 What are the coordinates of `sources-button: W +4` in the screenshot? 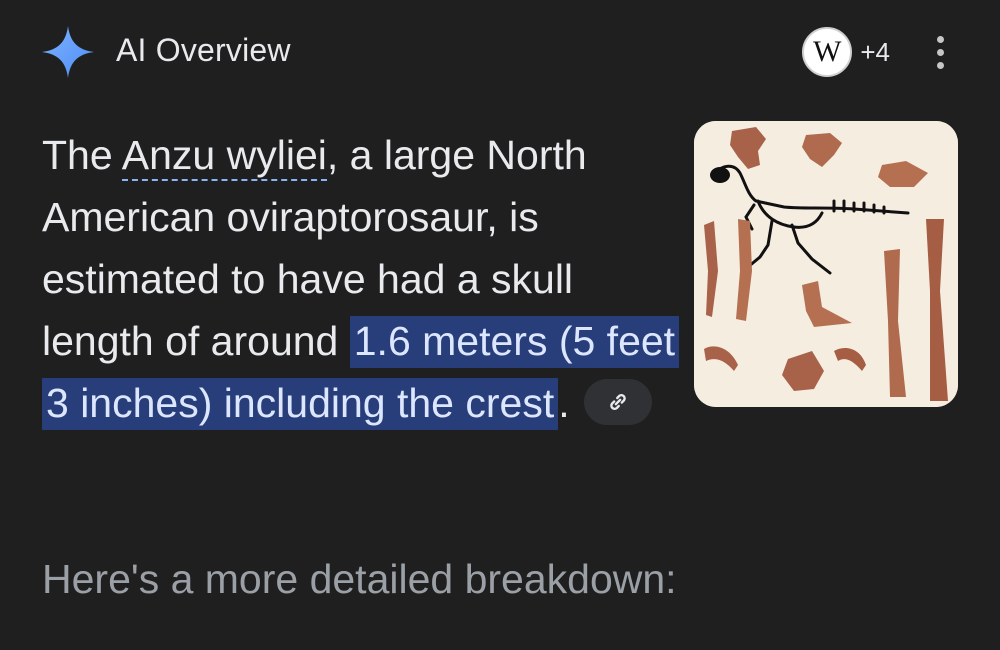 It's located at (846, 52).